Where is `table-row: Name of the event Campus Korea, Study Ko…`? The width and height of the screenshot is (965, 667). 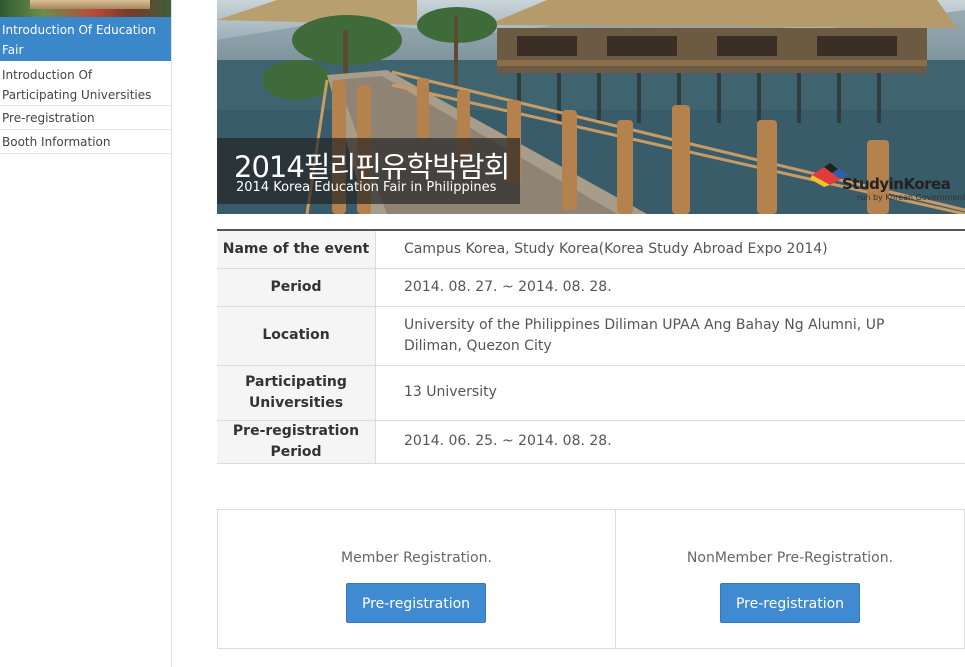
table-row: Name of the event Campus Korea, Study Ko… is located at coordinates (591, 249).